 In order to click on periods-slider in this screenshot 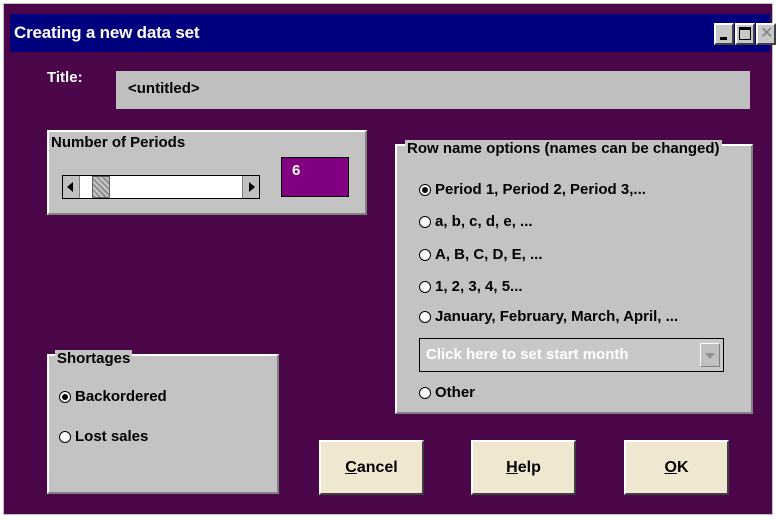, I will do `click(161, 187)`.